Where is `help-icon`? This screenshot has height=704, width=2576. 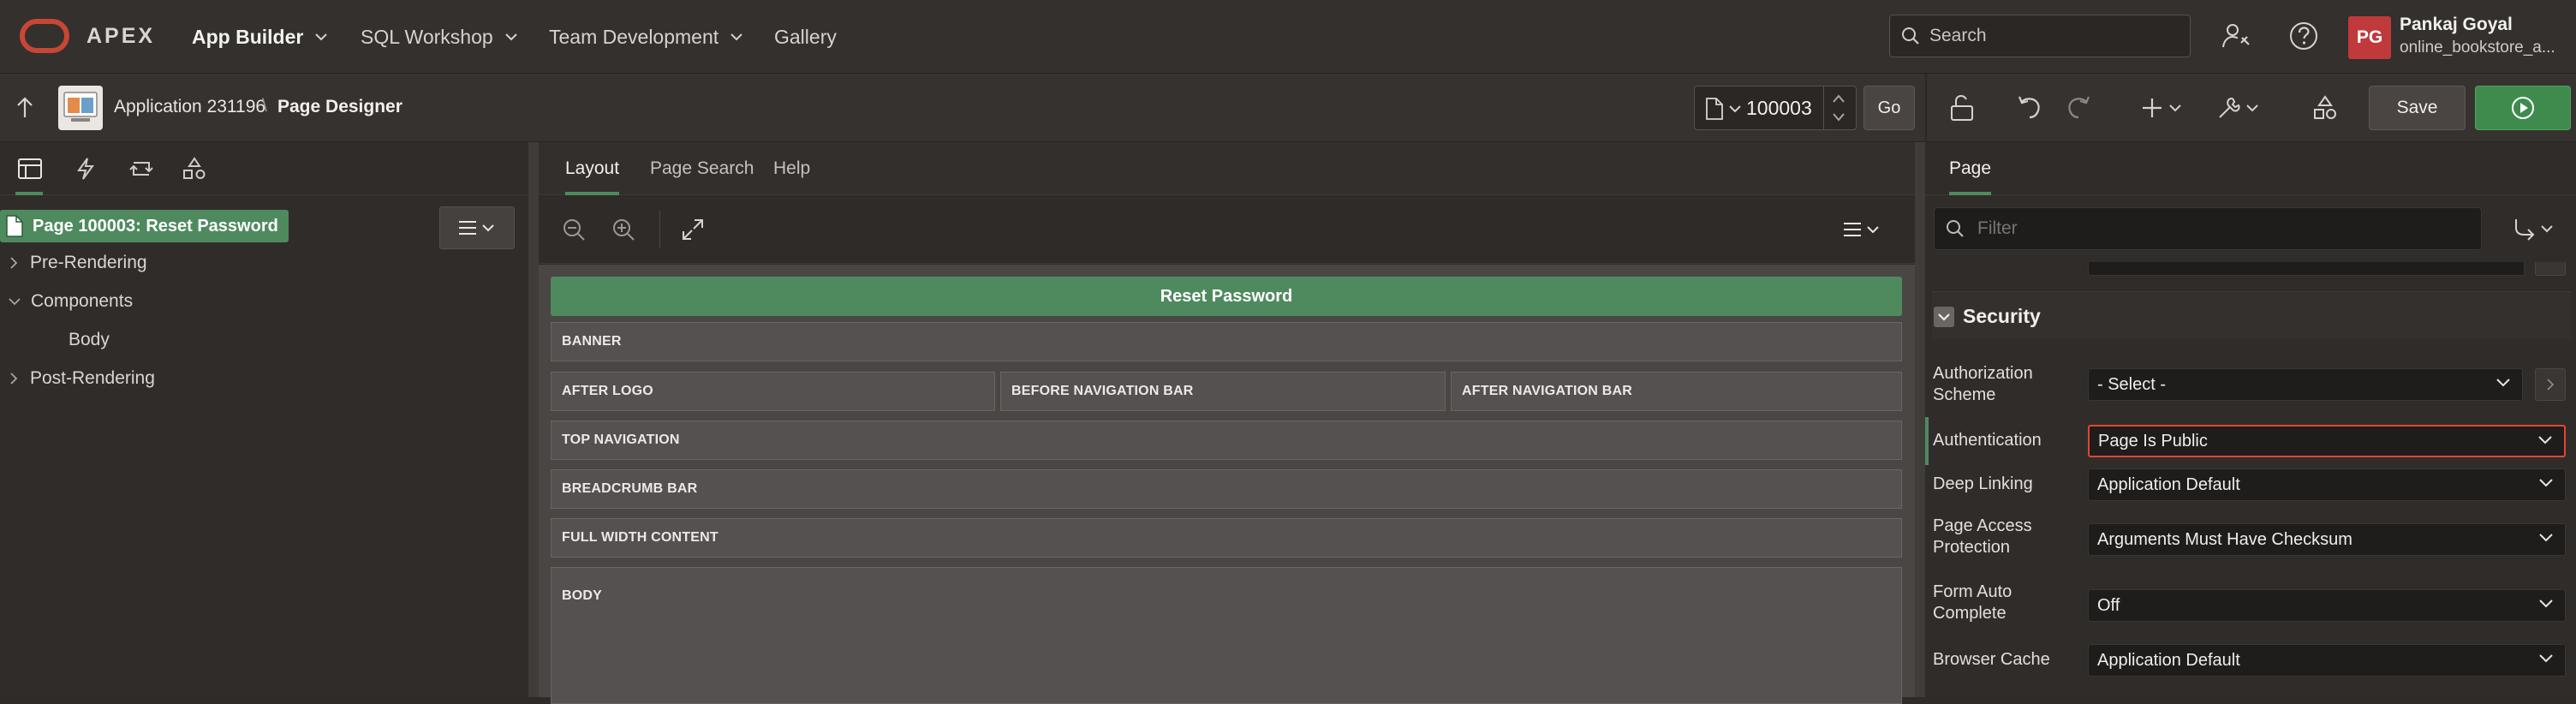
help-icon is located at coordinates (2303, 36).